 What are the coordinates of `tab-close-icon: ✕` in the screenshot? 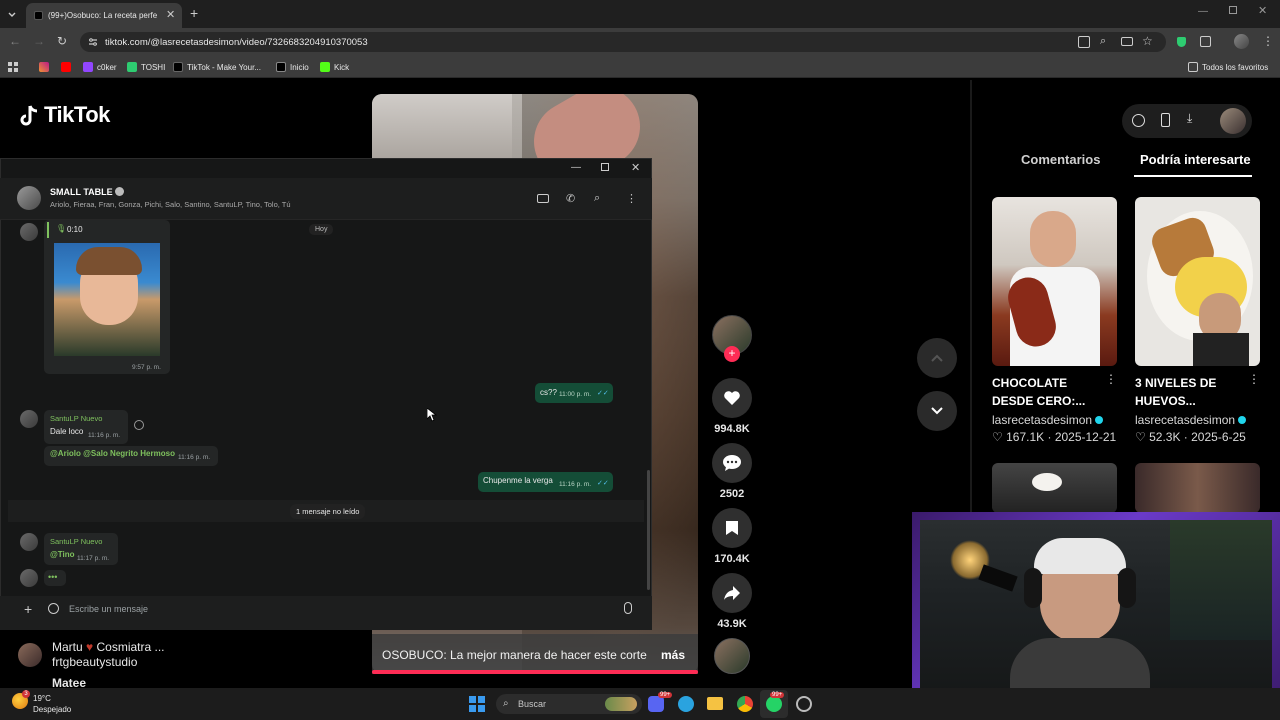 It's located at (170, 14).